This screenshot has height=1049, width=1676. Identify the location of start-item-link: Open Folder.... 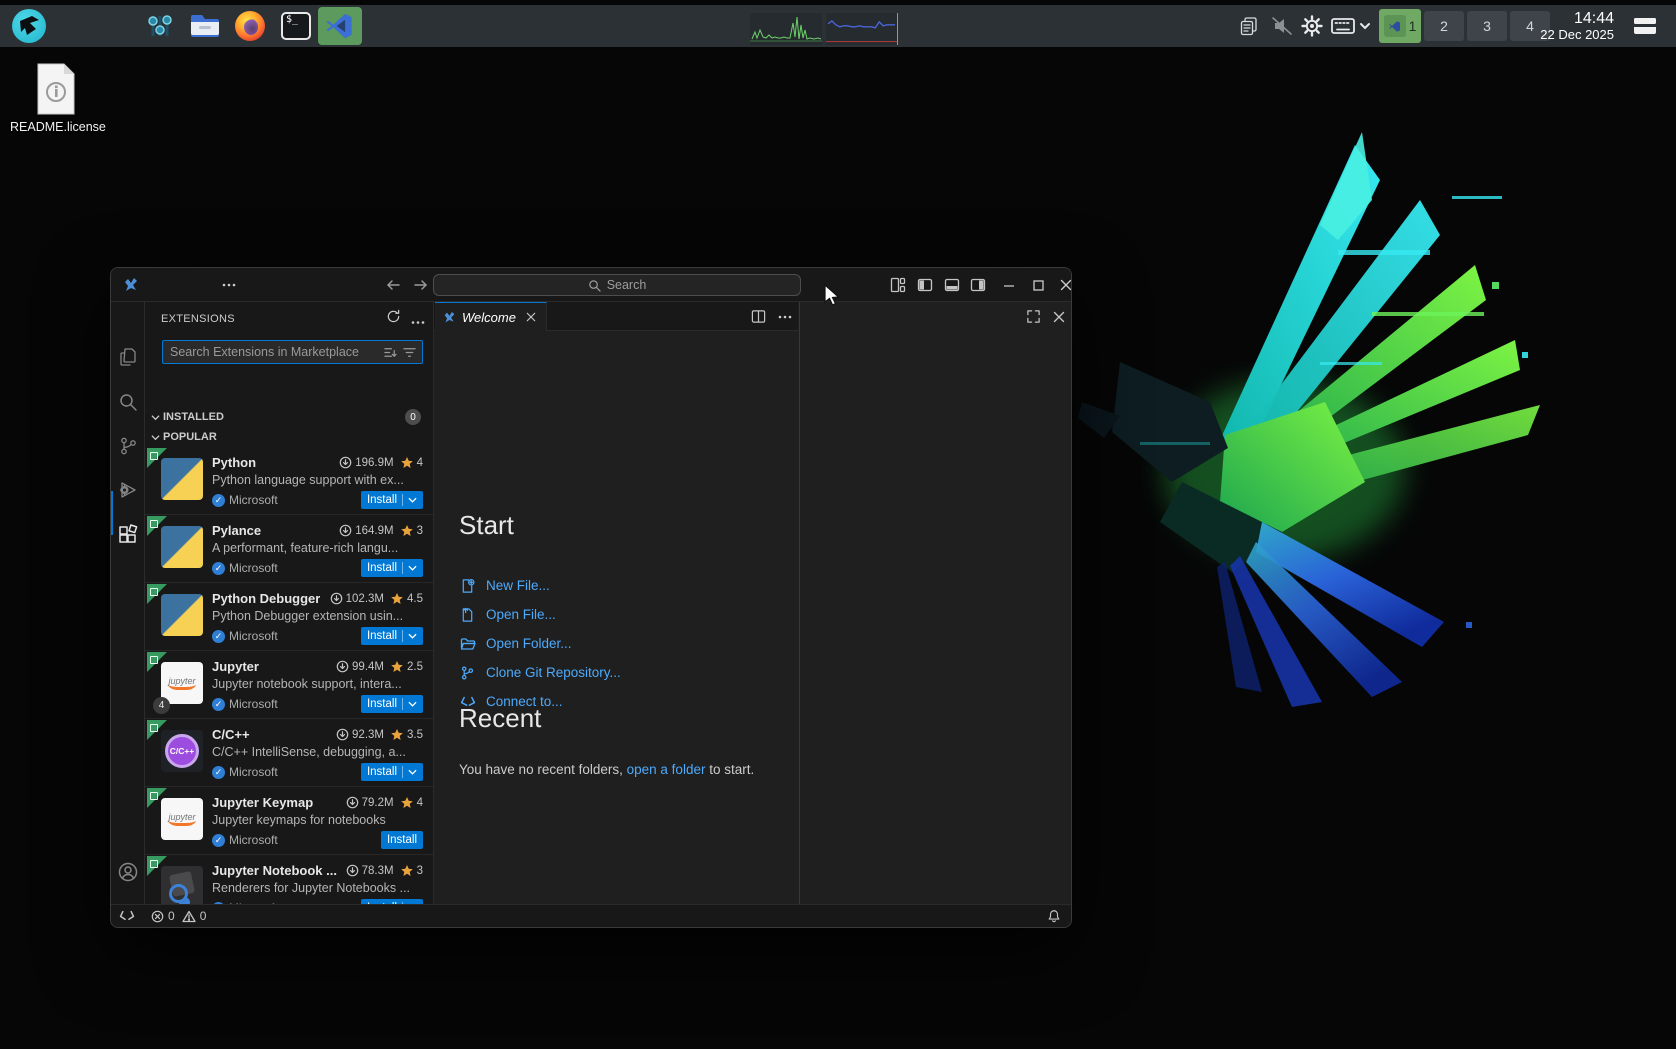
(540, 643).